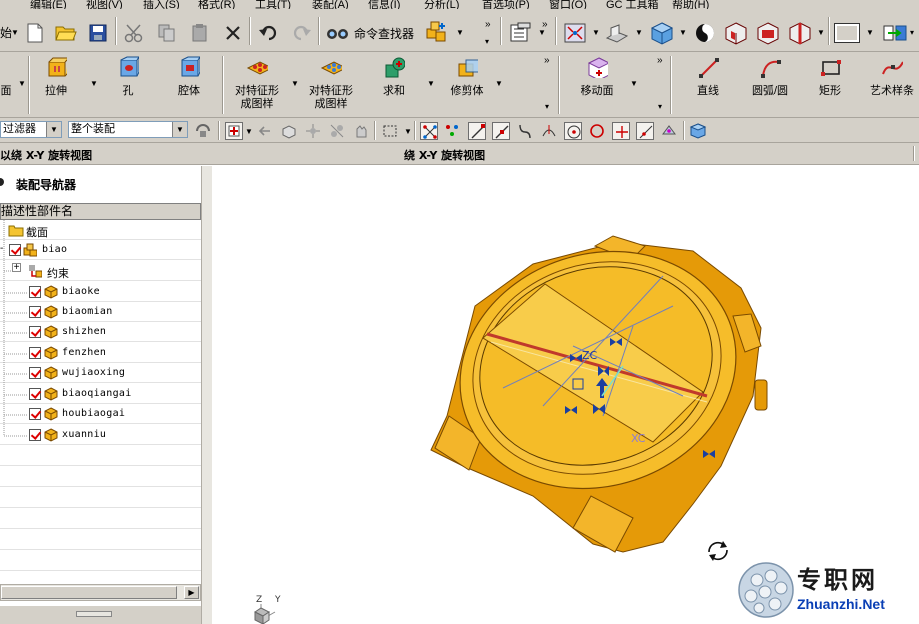 The width and height of the screenshot is (919, 624). I want to click on column-header: 描述性部件名, so click(100, 211).